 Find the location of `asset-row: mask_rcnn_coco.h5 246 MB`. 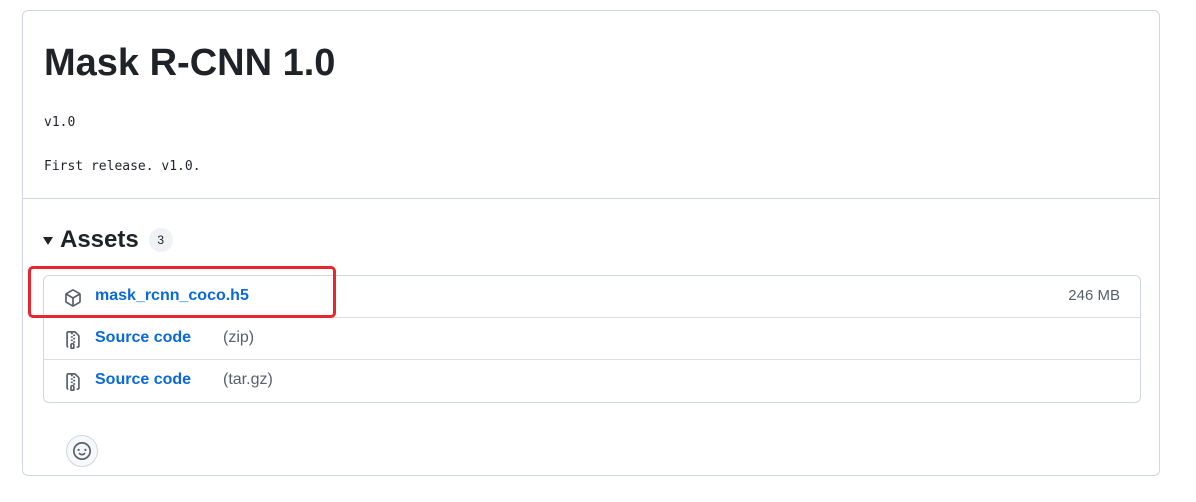

asset-row: mask_rcnn_coco.h5 246 MB is located at coordinates (592, 297).